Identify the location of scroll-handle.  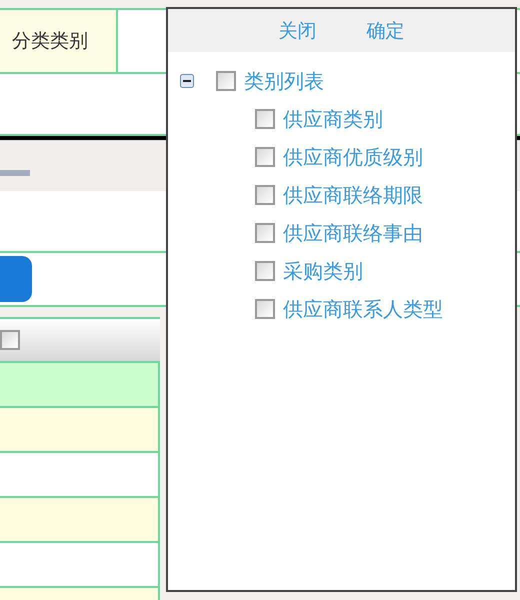
(15, 173).